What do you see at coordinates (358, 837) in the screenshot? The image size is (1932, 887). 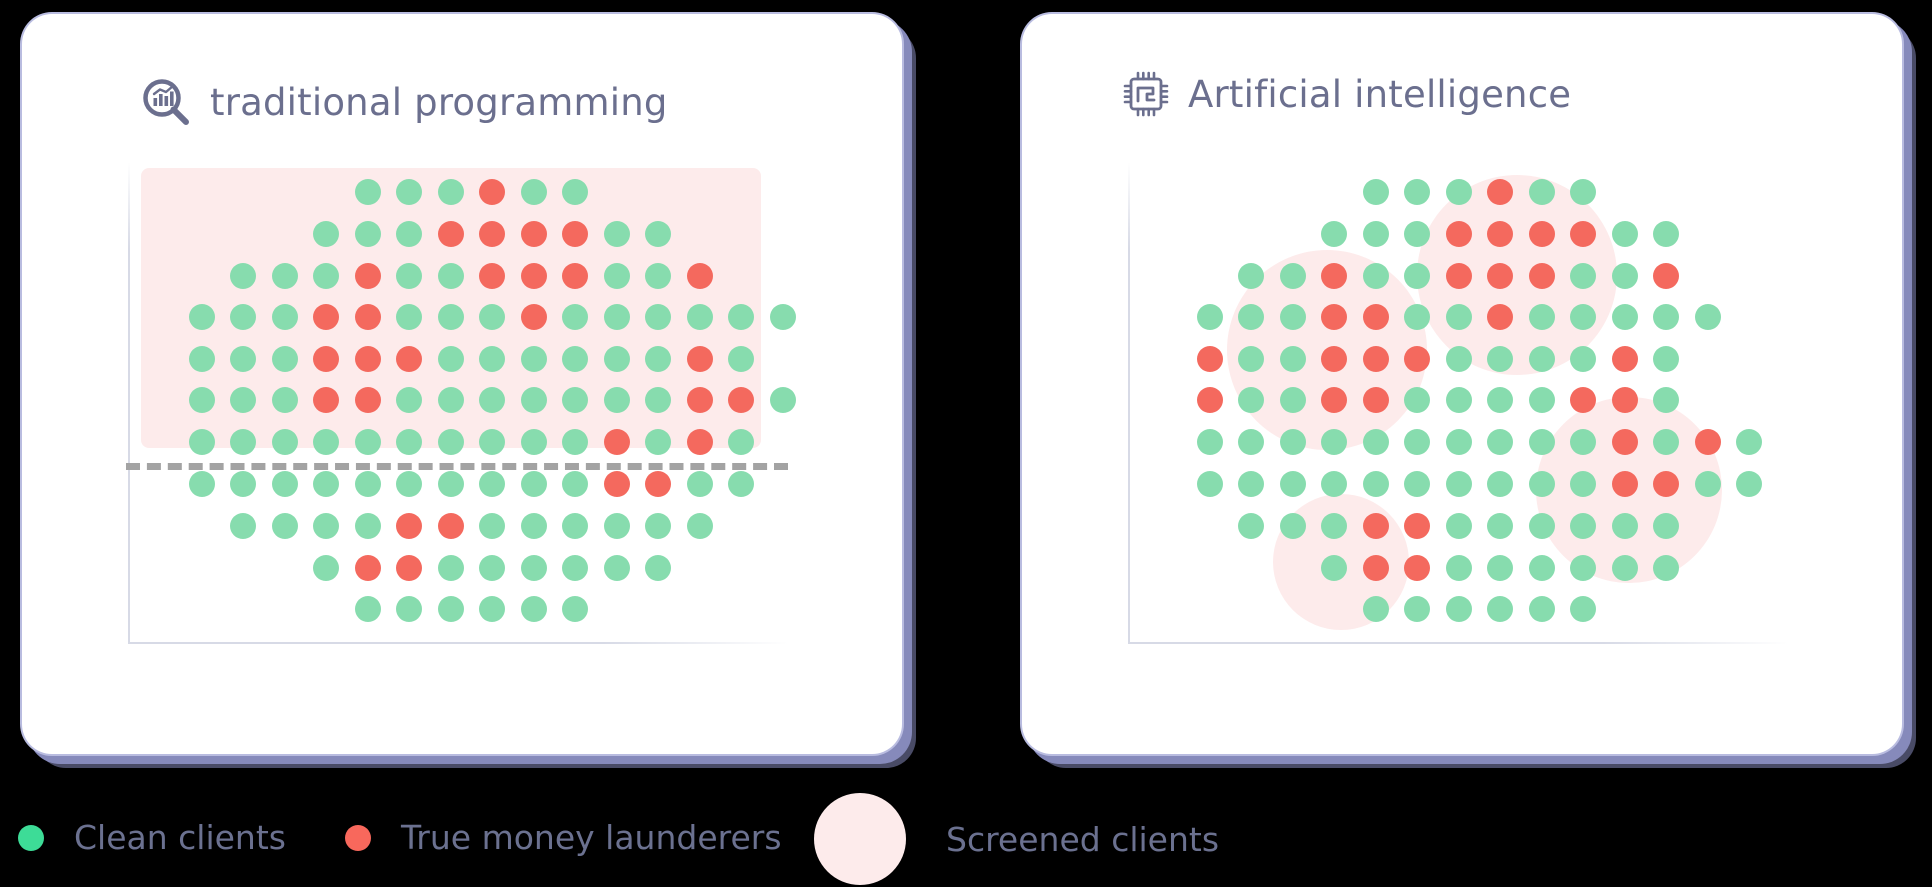 I see `dot-red-swatch` at bounding box center [358, 837].